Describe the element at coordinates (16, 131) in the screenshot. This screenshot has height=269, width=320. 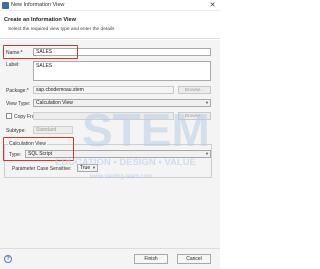
I see `subtype-label: Subtype:` at that location.